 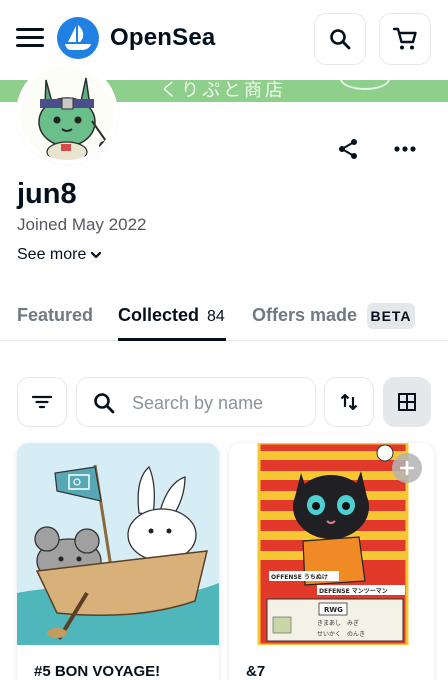 I want to click on add-to-cart-button, so click(x=407, y=468).